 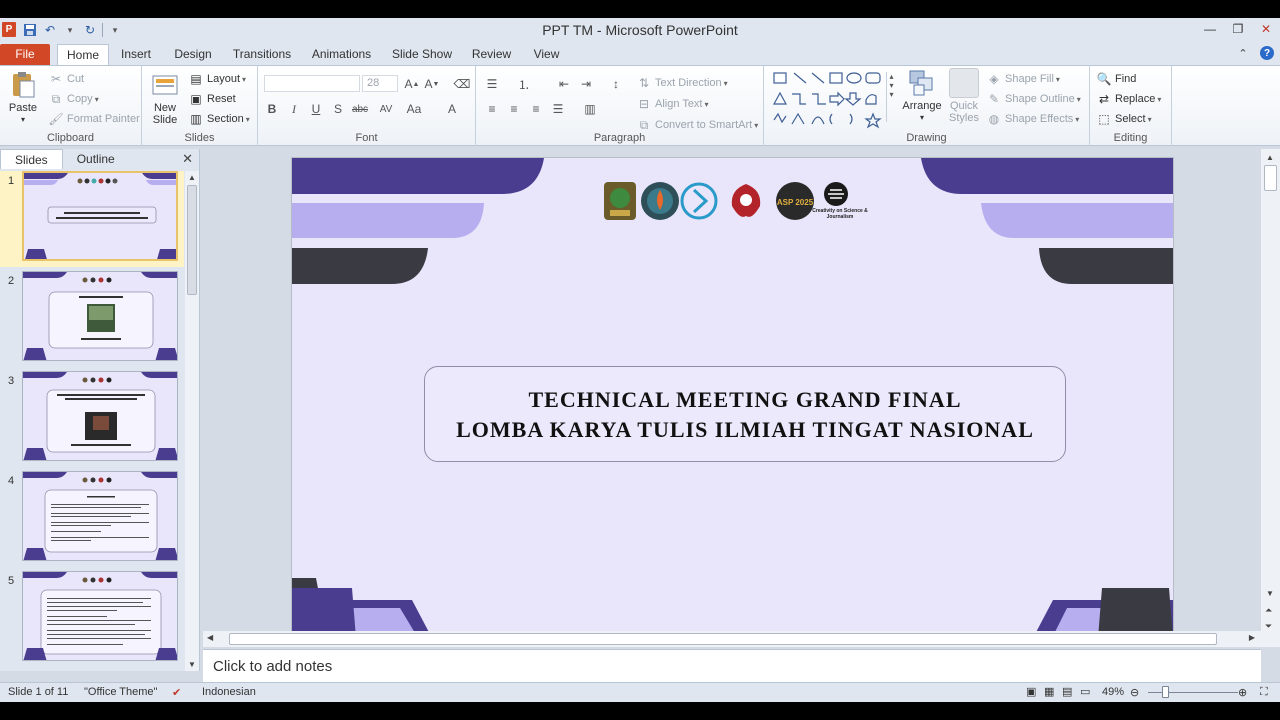 What do you see at coordinates (1268, 610) in the screenshot?
I see `previous-slide-icon: ⏶` at bounding box center [1268, 610].